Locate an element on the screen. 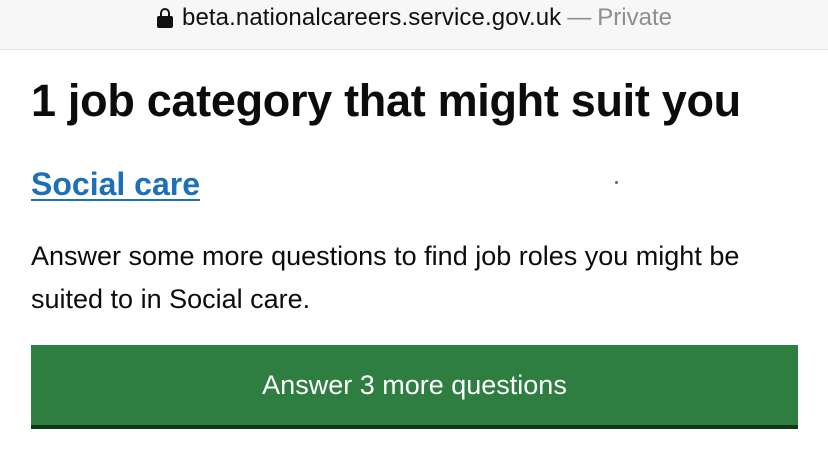 This screenshot has height=461, width=828. url-domain: beta.nationalcareers.service.gov.uk is located at coordinates (372, 17).